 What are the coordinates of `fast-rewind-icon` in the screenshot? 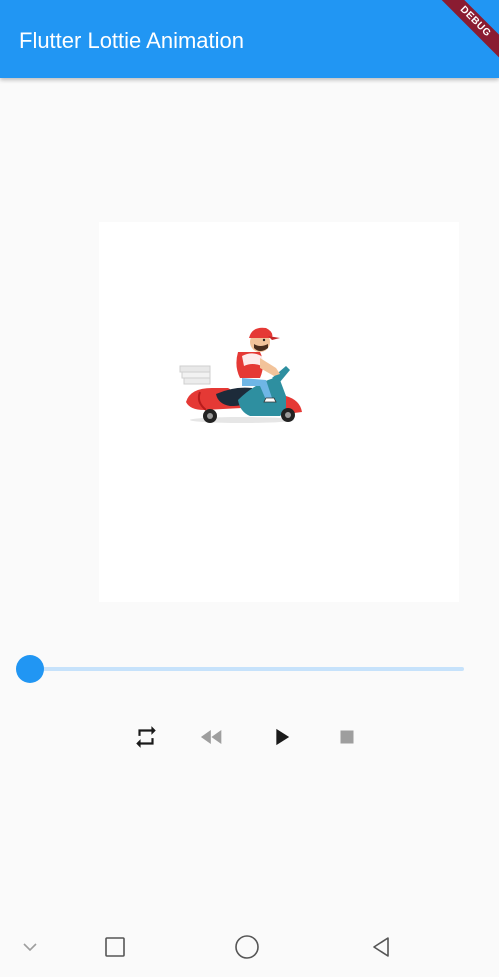 It's located at (211, 737).